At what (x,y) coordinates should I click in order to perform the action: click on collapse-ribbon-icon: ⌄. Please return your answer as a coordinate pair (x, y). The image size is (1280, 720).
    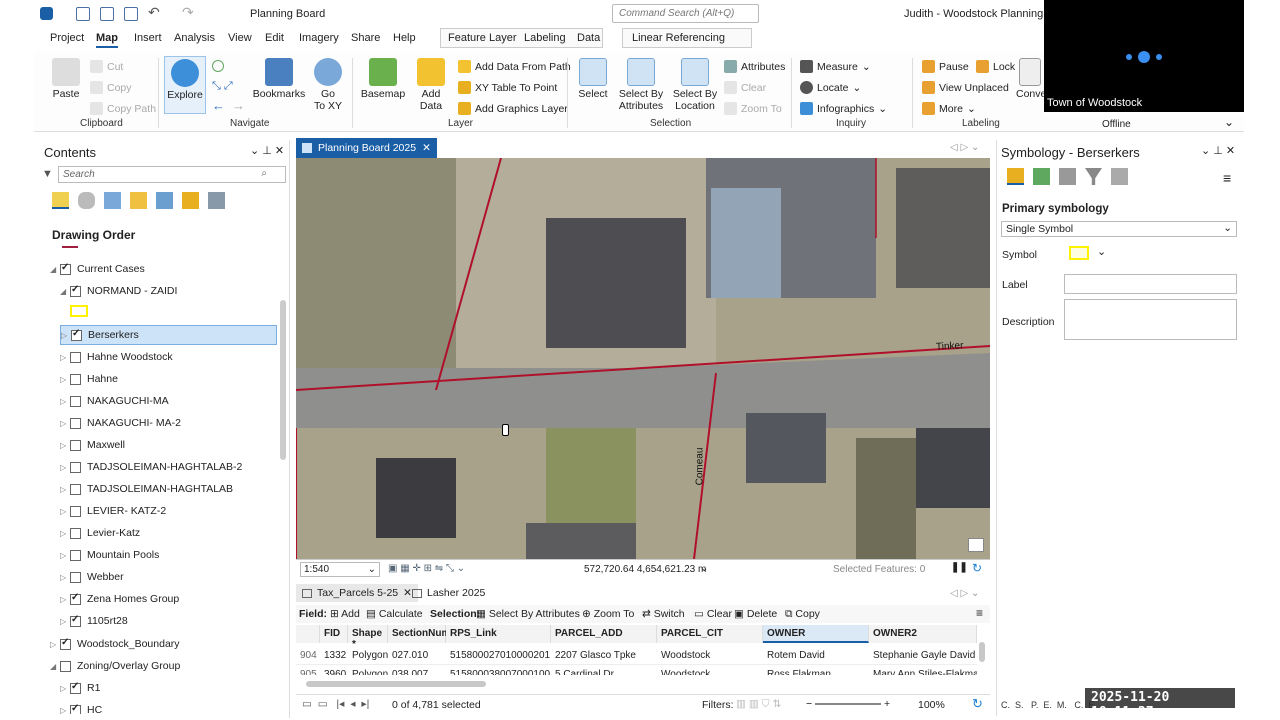
    Looking at the image, I should click on (1229, 122).